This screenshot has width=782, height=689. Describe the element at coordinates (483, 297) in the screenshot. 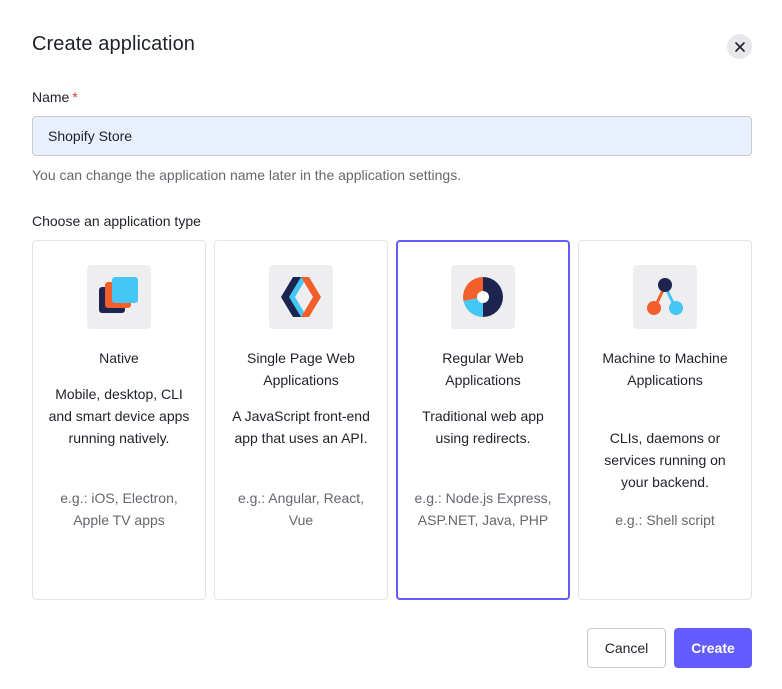

I see `regular-web-icon` at that location.